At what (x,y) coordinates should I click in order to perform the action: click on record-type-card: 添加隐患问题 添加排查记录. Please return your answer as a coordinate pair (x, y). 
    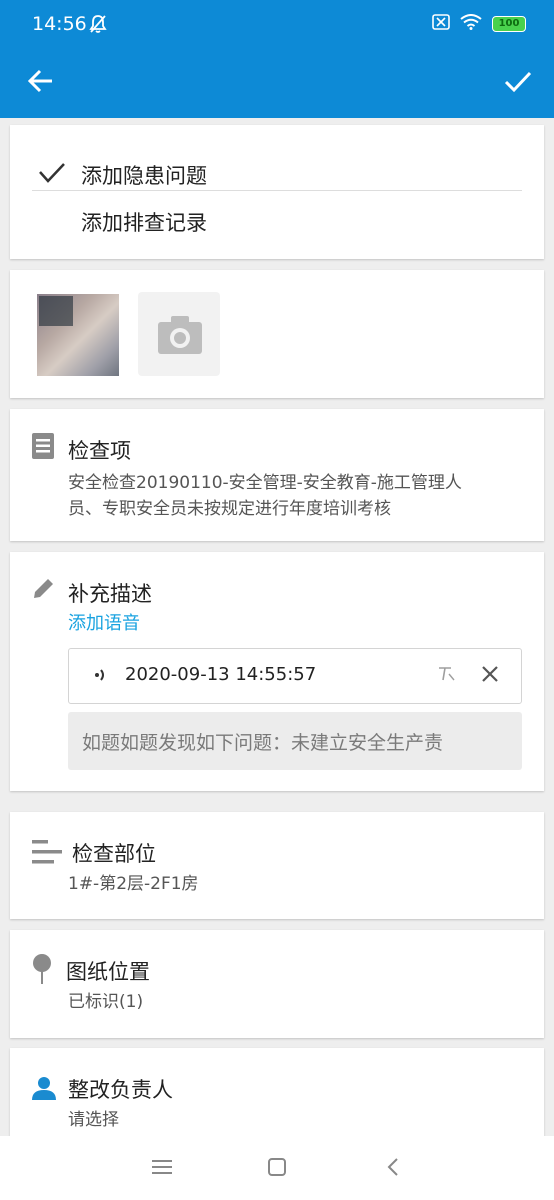
    Looking at the image, I should click on (277, 192).